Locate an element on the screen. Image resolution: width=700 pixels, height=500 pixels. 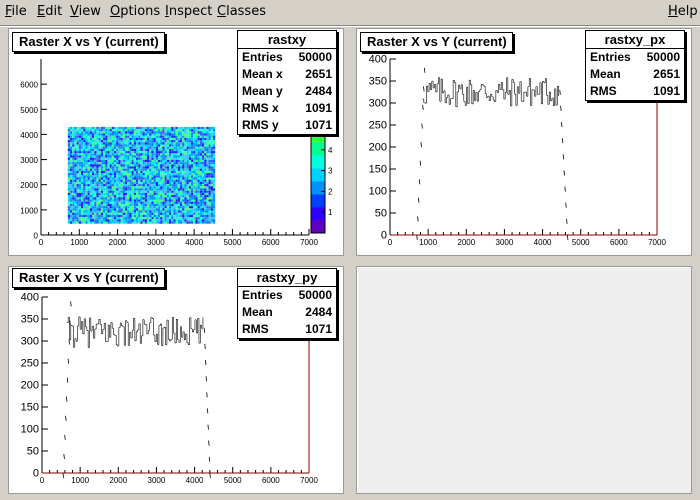
menu-help: Help is located at coordinates (683, 11).